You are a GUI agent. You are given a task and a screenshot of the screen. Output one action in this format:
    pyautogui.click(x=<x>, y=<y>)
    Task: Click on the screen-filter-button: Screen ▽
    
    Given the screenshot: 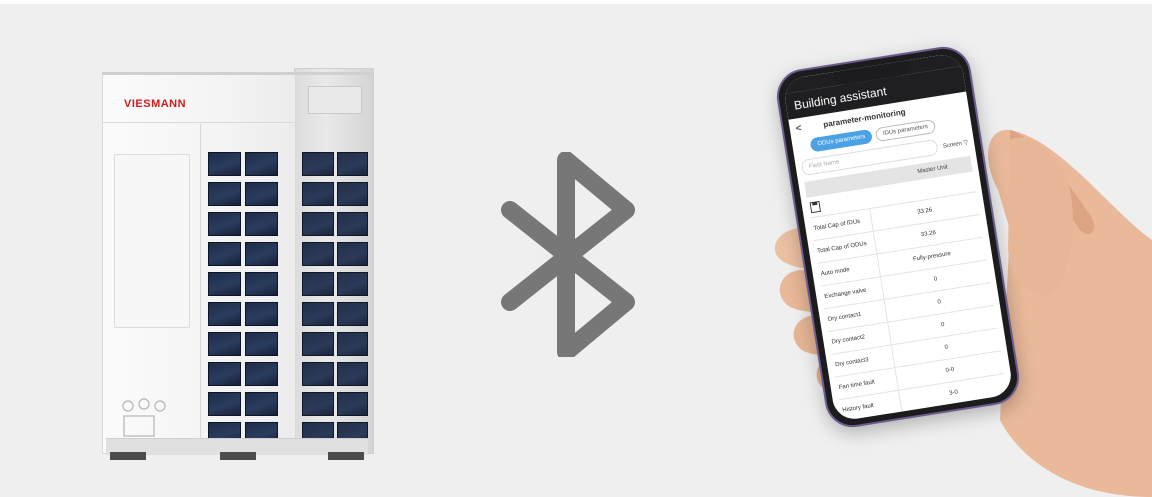 What is the action you would take?
    pyautogui.click(x=955, y=144)
    